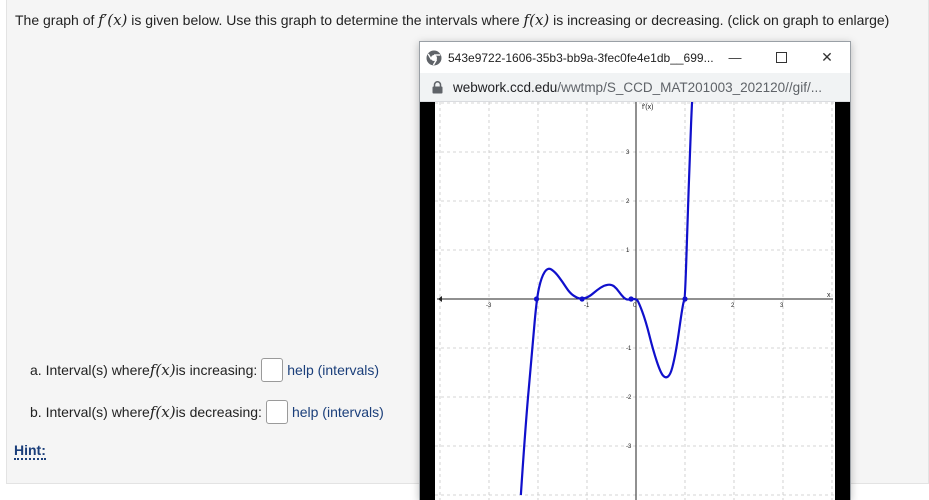  I want to click on x-tick-label: -1, so click(587, 306).